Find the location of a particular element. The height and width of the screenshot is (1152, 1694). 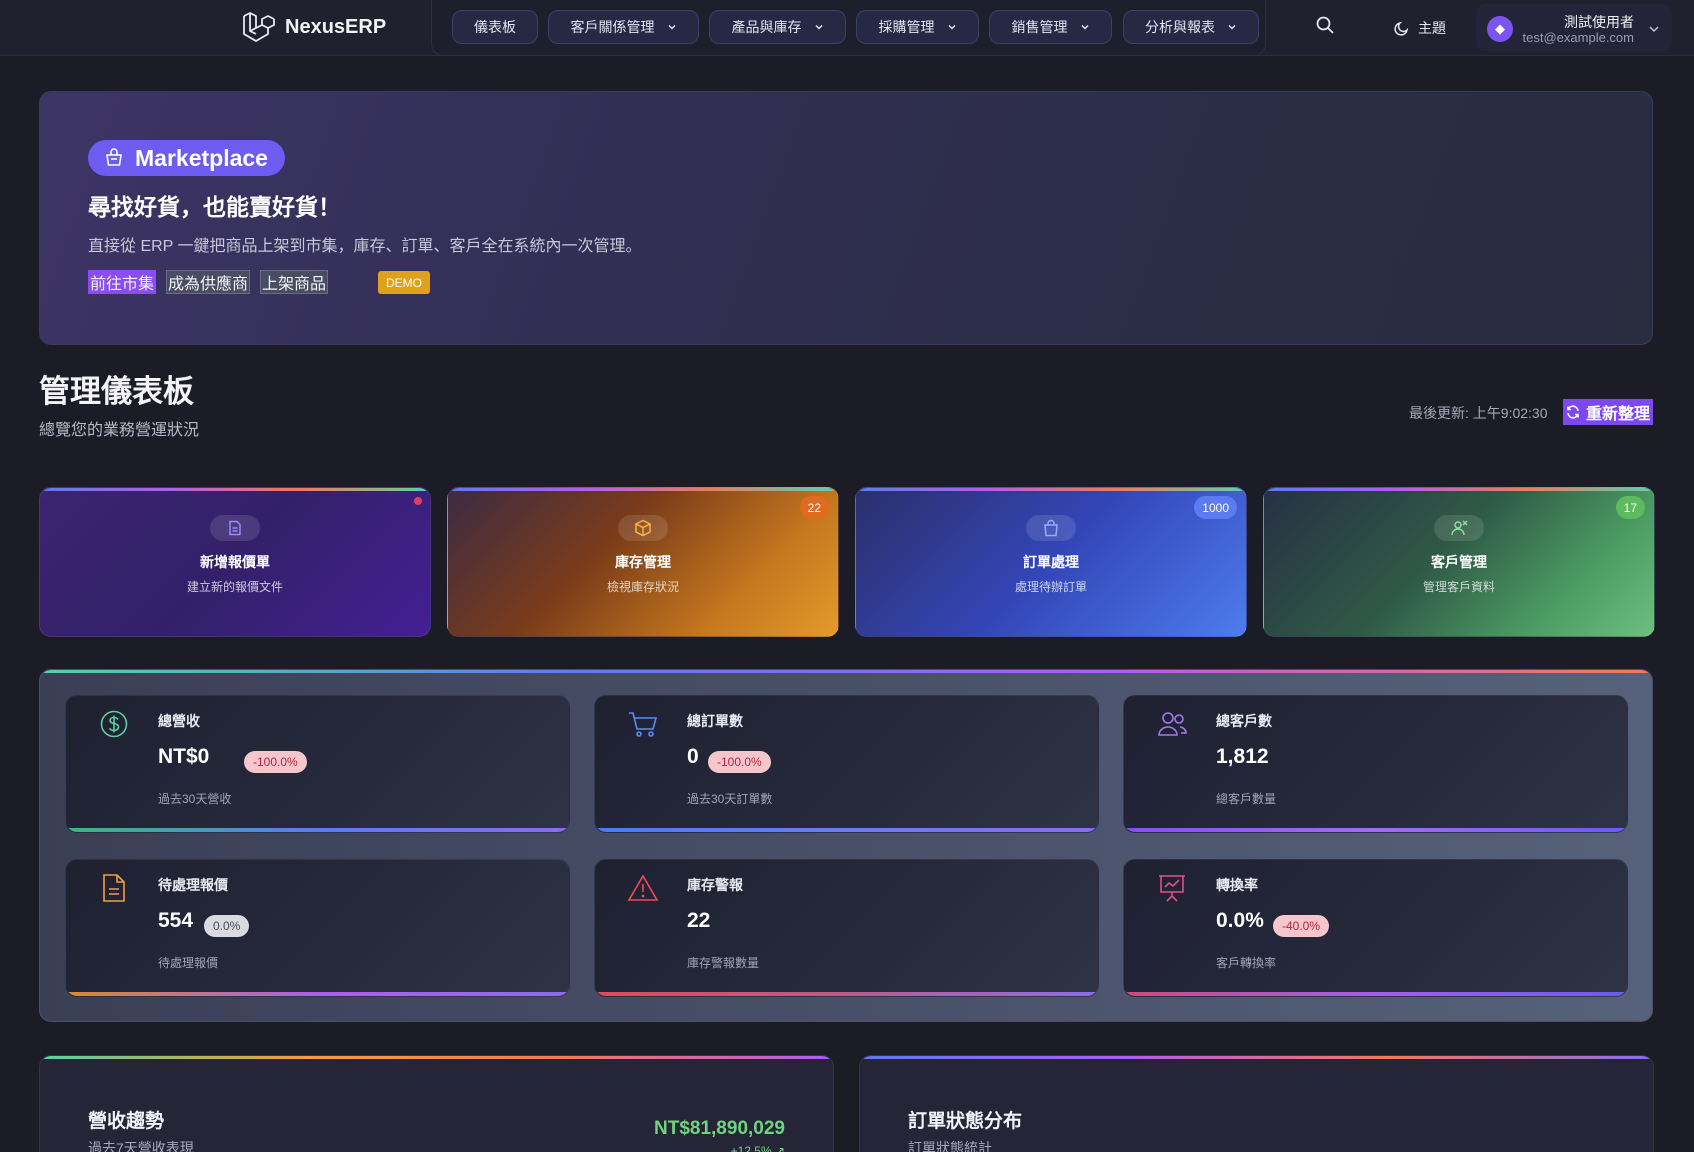

file-icon is located at coordinates (114, 888).